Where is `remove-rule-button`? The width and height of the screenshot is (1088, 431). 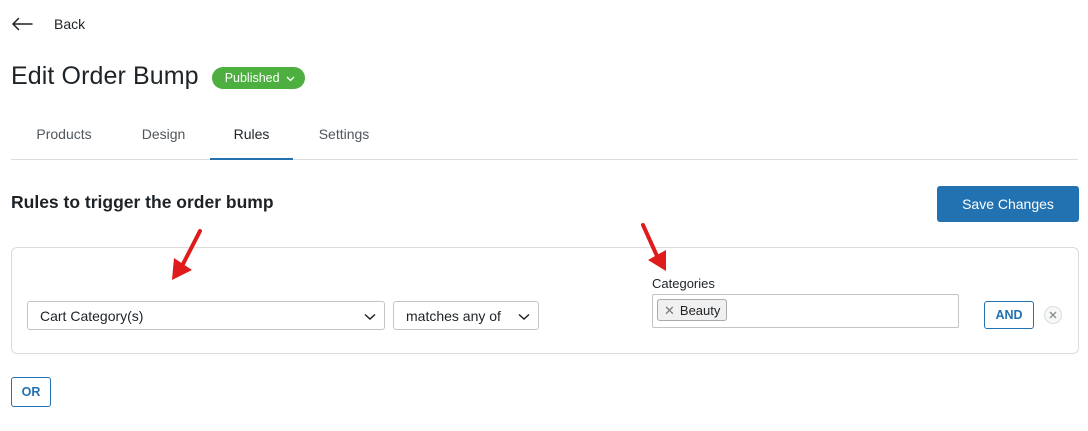 remove-rule-button is located at coordinates (1053, 315).